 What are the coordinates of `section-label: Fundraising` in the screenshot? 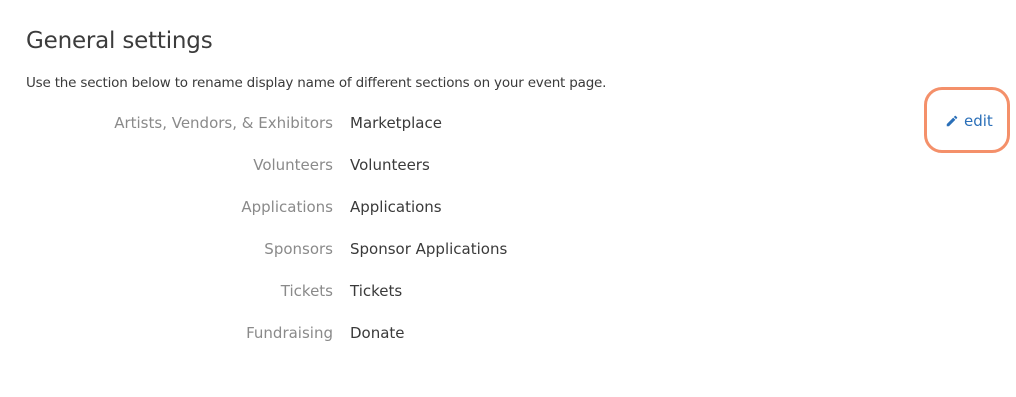 It's located at (289, 333).